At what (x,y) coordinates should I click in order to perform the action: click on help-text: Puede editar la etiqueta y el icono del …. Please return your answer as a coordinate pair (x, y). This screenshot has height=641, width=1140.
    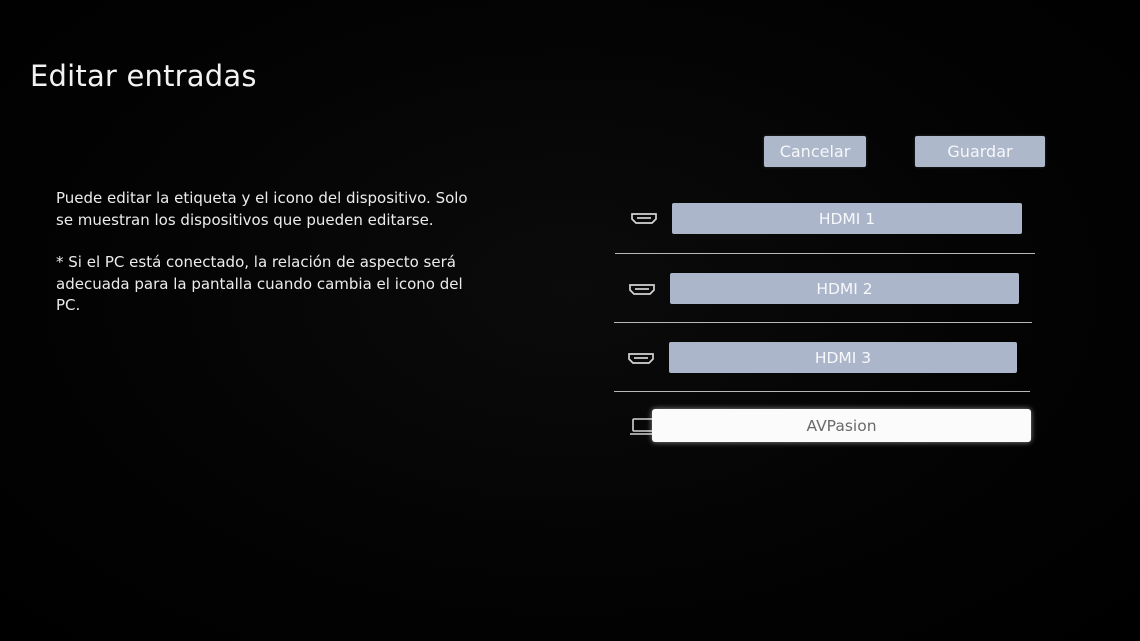
    Looking at the image, I should click on (266, 252).